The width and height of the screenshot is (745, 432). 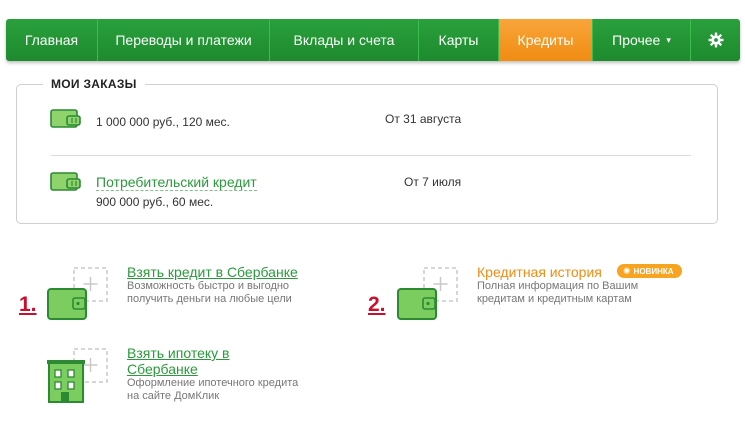 What do you see at coordinates (155, 202) in the screenshot?
I see `order-amount: 900 000 руб., 60 мес.` at bounding box center [155, 202].